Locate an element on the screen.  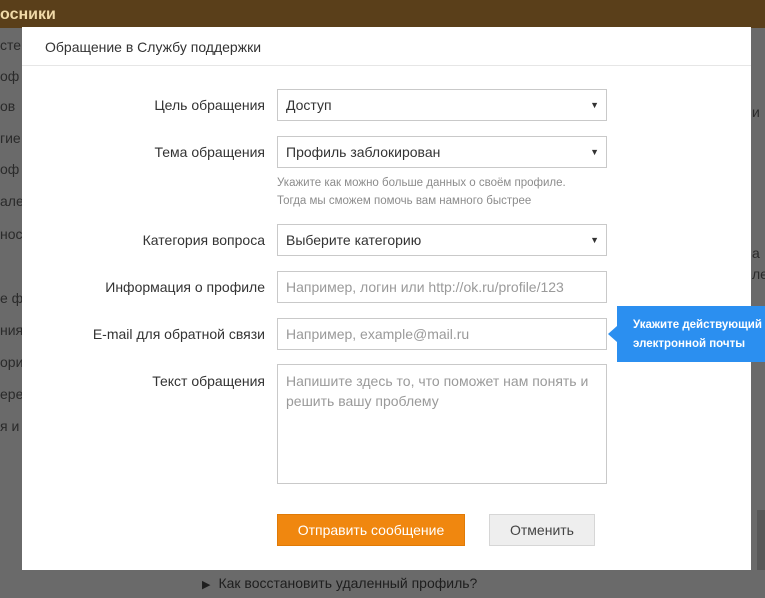
purpose-label: Цель обращения is located at coordinates (209, 105).